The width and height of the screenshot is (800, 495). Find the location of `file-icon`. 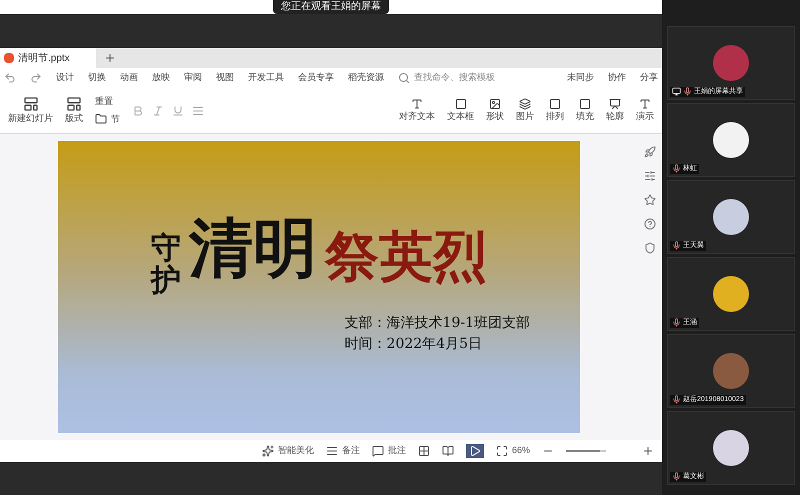

file-icon is located at coordinates (9, 58).